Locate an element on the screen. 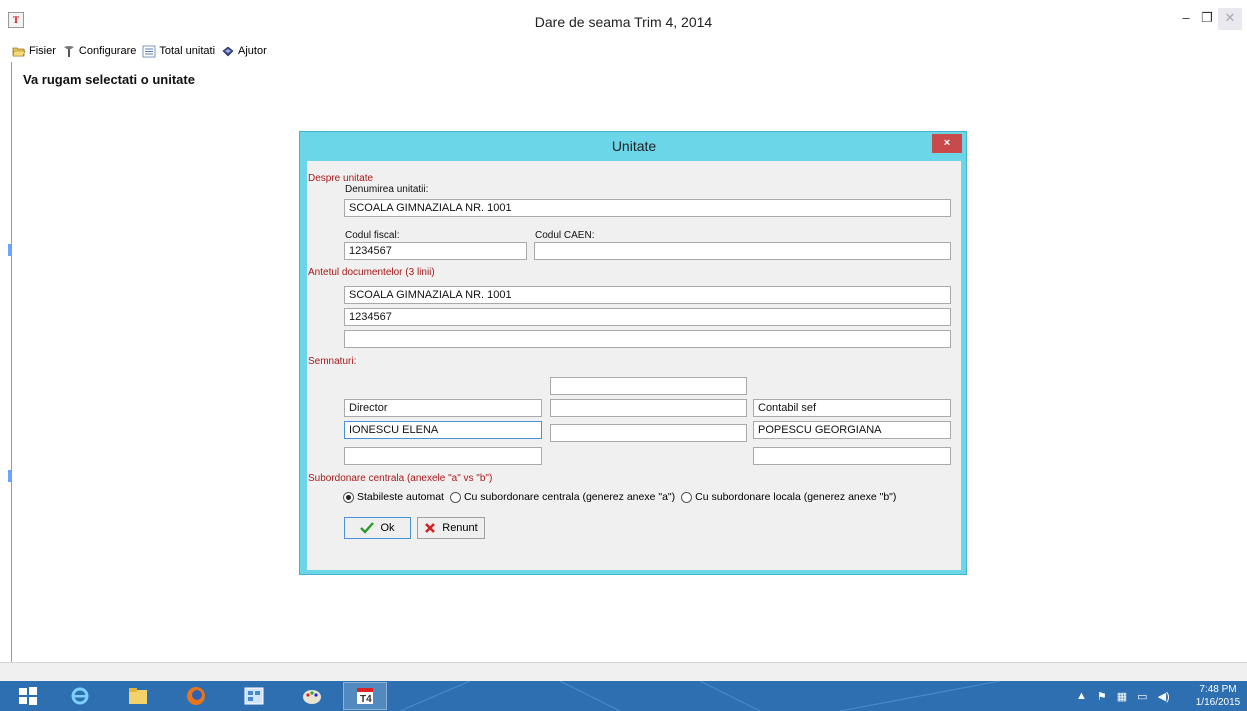 This screenshot has width=1247, height=711. menu-total-unitati: Total unitati is located at coordinates (178, 51).